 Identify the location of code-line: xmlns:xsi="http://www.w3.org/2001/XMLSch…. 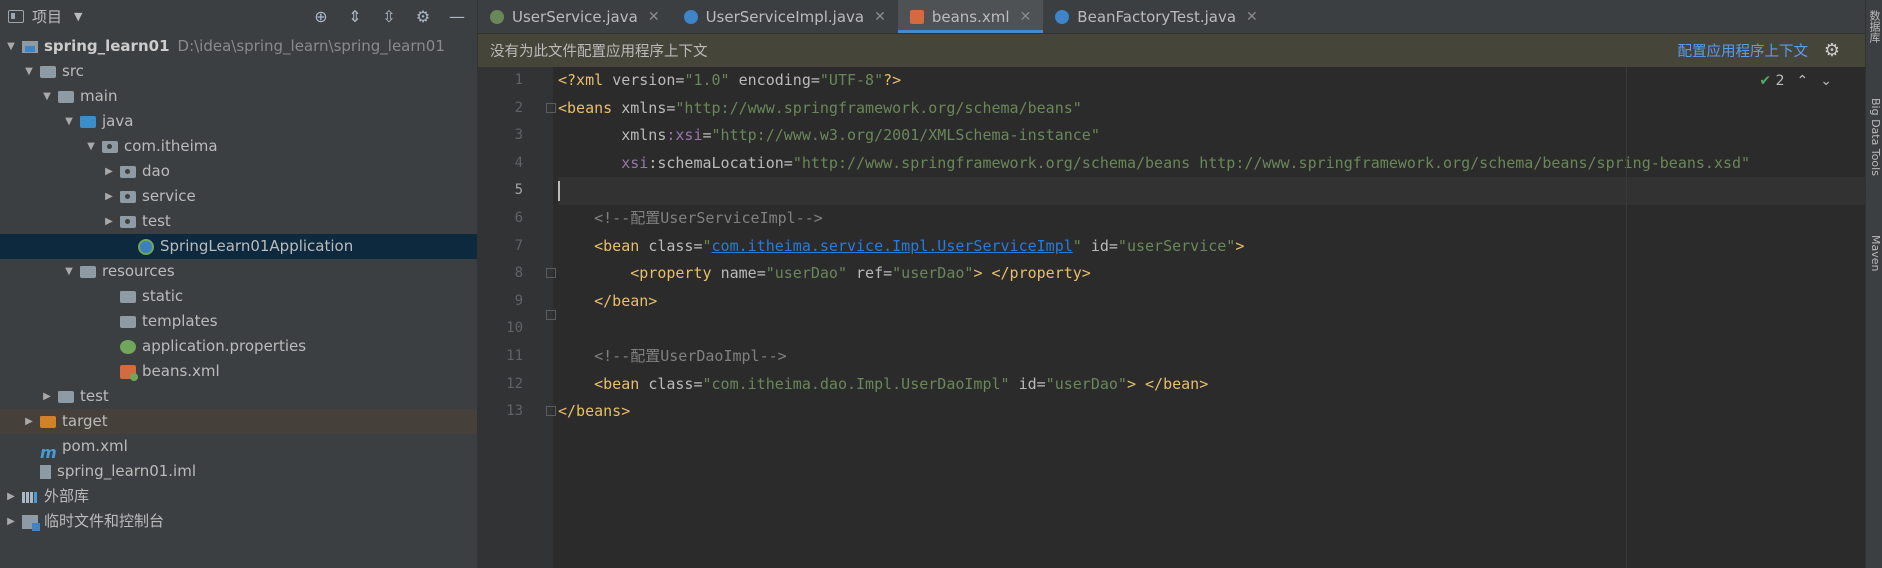
(1212, 136).